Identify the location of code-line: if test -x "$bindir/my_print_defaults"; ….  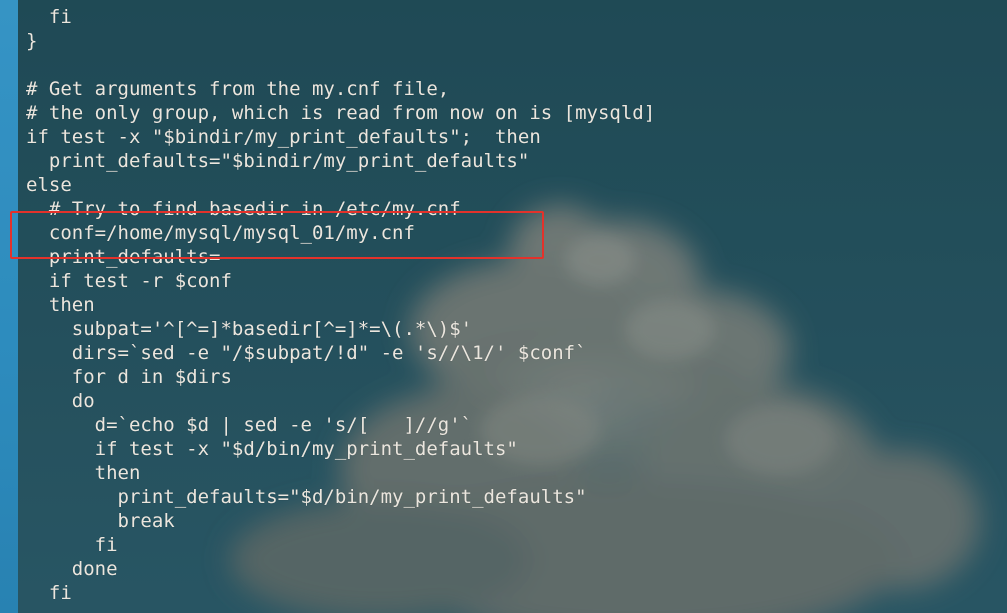
(283, 137).